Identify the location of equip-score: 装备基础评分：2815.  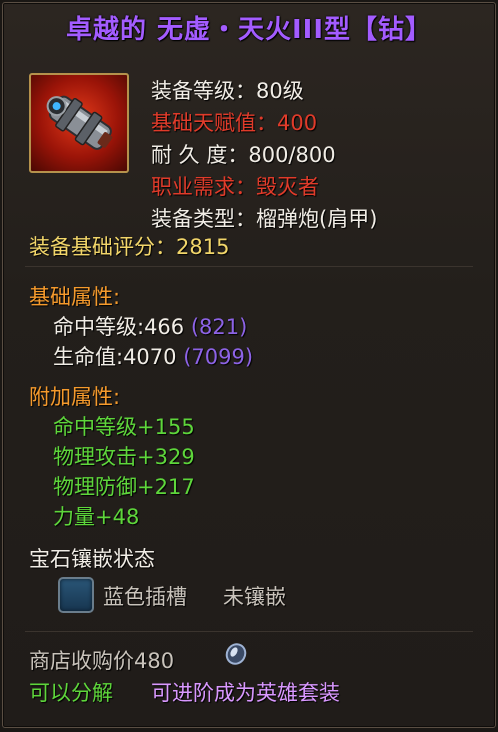
(129, 247).